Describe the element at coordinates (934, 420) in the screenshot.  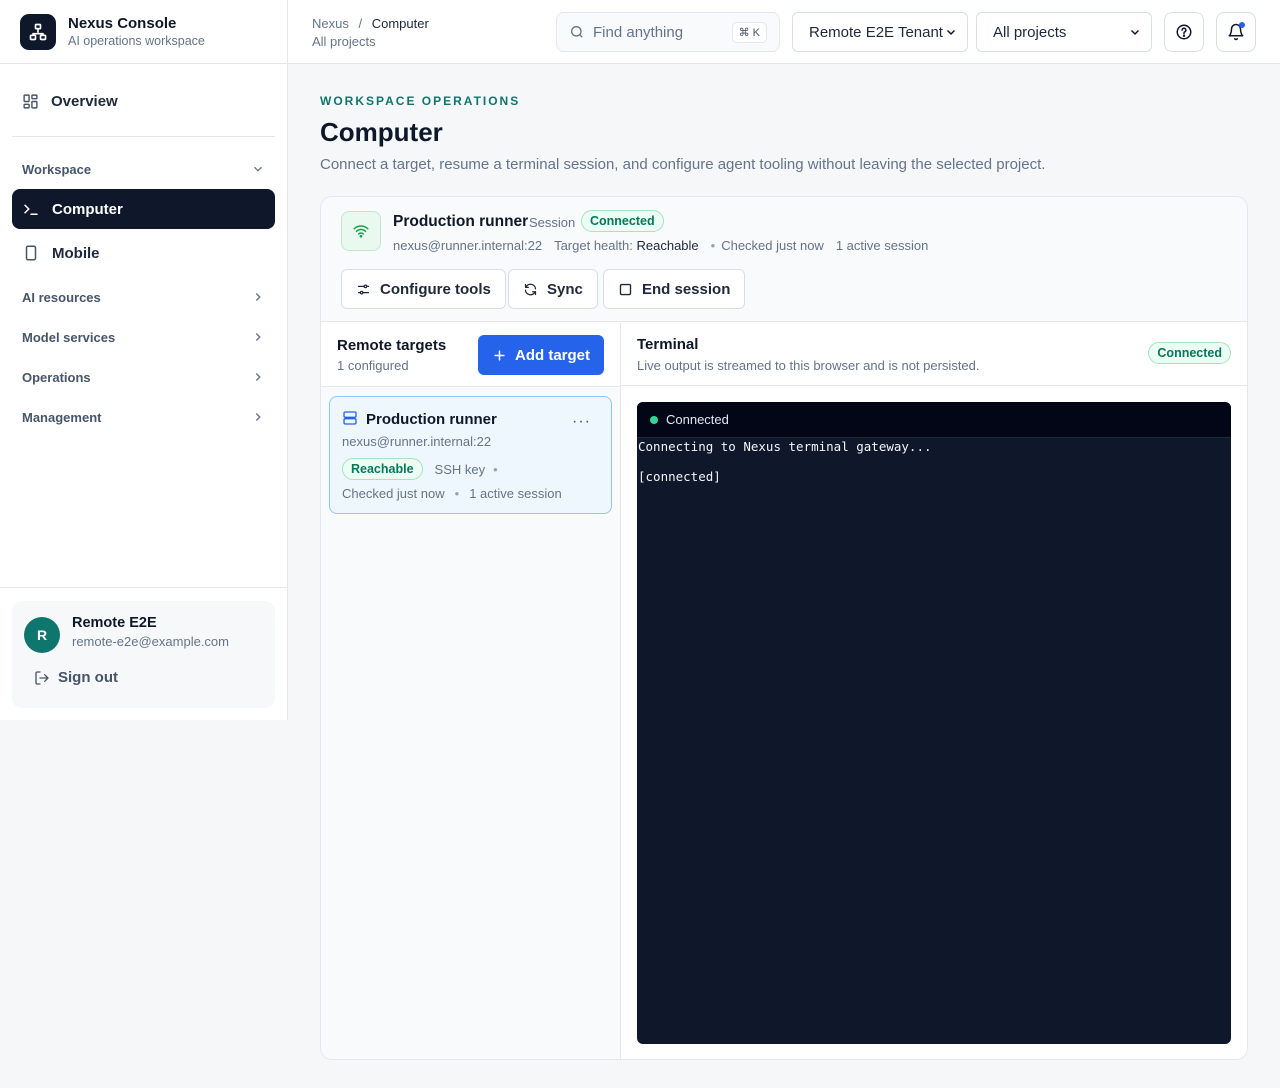
I see `terminal-status-bar: Connected` at that location.